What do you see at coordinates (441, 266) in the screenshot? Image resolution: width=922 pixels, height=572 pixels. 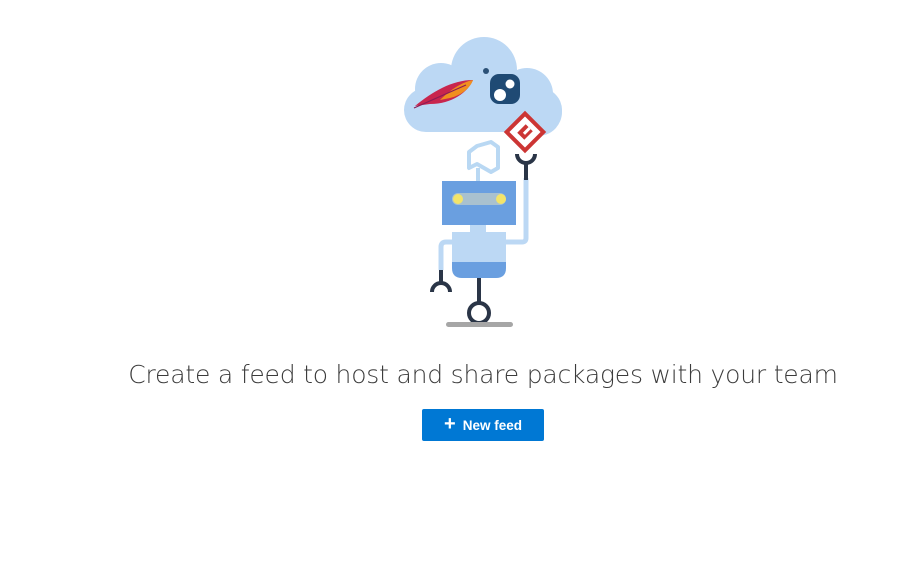 I see `robot-left-arm` at bounding box center [441, 266].